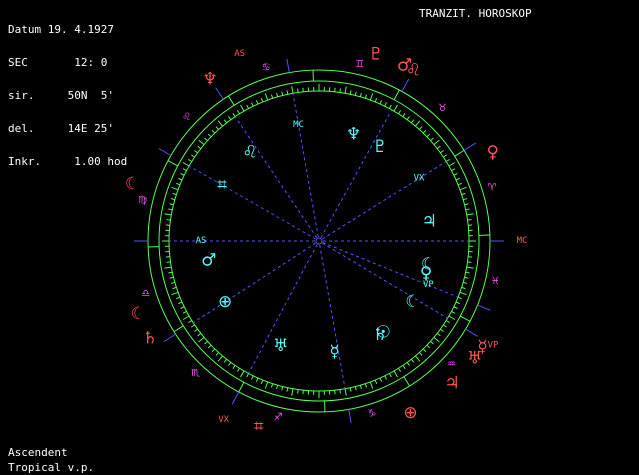  What do you see at coordinates (225, 302) in the screenshot?
I see `natal-earth-icon: ⊕` at bounding box center [225, 302].